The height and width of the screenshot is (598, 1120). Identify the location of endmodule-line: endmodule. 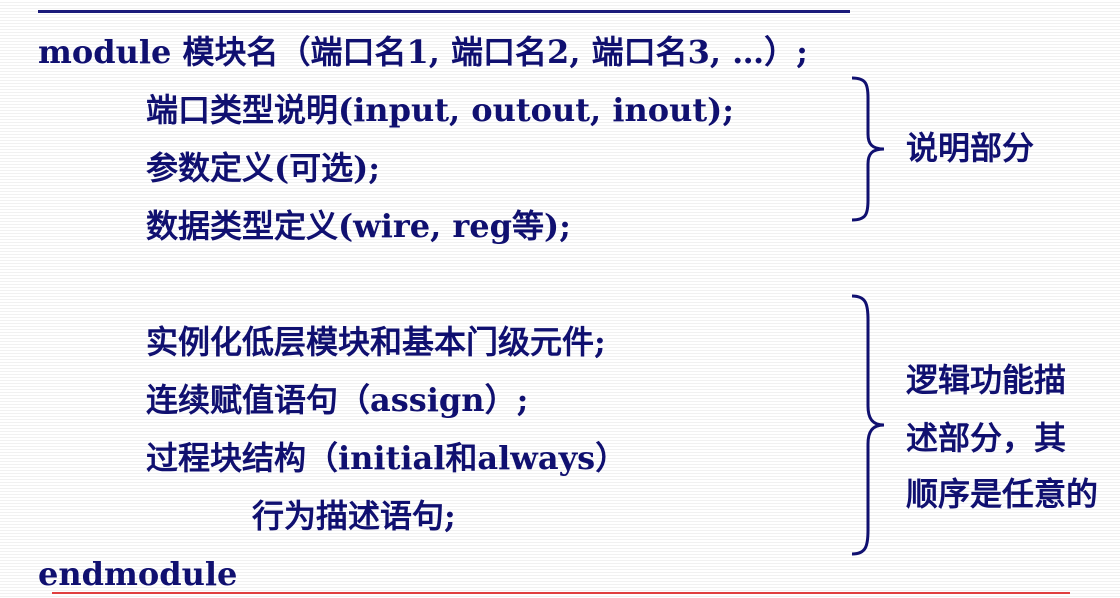
(138, 574).